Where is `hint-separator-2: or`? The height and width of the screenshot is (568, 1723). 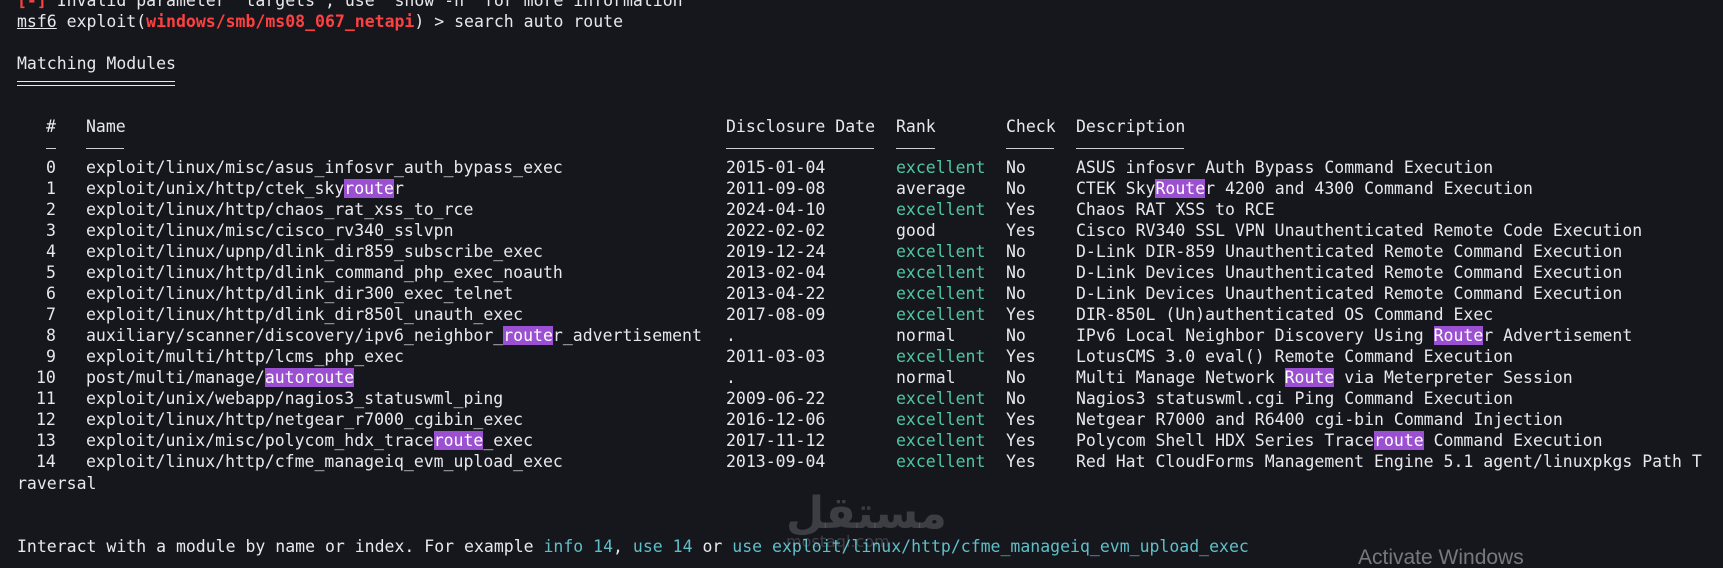 hint-separator-2: or is located at coordinates (712, 546).